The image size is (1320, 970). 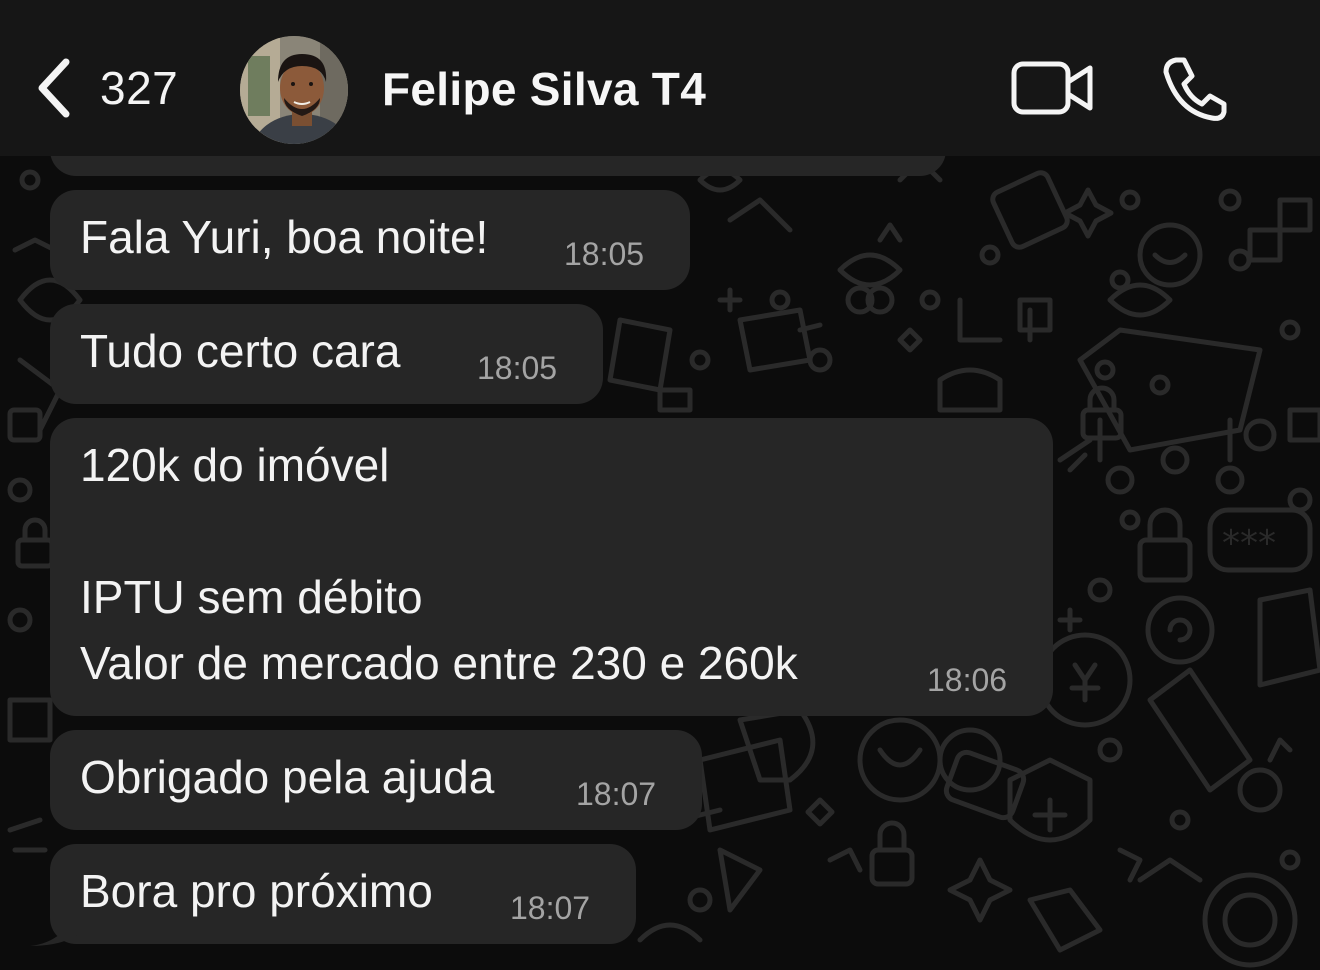 I want to click on back-button: 327, so click(x=106, y=88).